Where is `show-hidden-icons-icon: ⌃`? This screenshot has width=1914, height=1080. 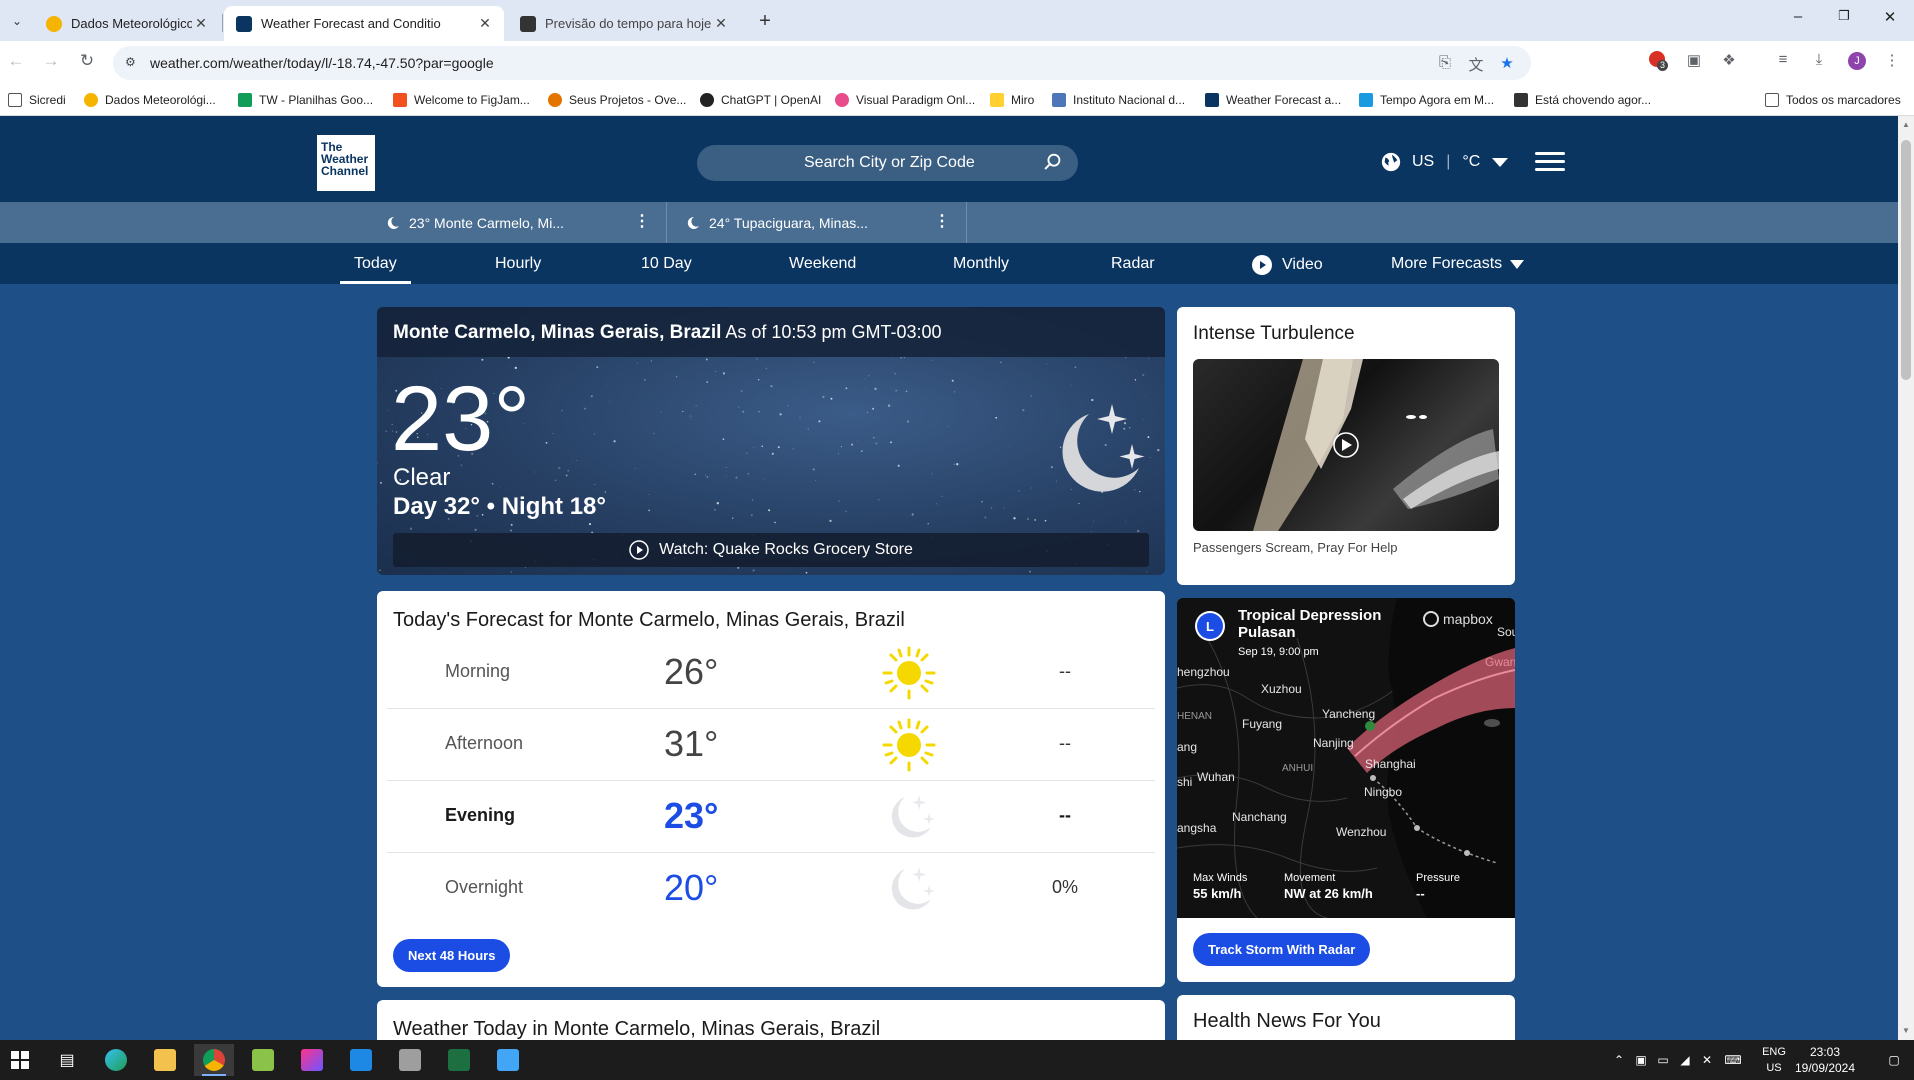 show-hidden-icons-icon: ⌃ is located at coordinates (1619, 1060).